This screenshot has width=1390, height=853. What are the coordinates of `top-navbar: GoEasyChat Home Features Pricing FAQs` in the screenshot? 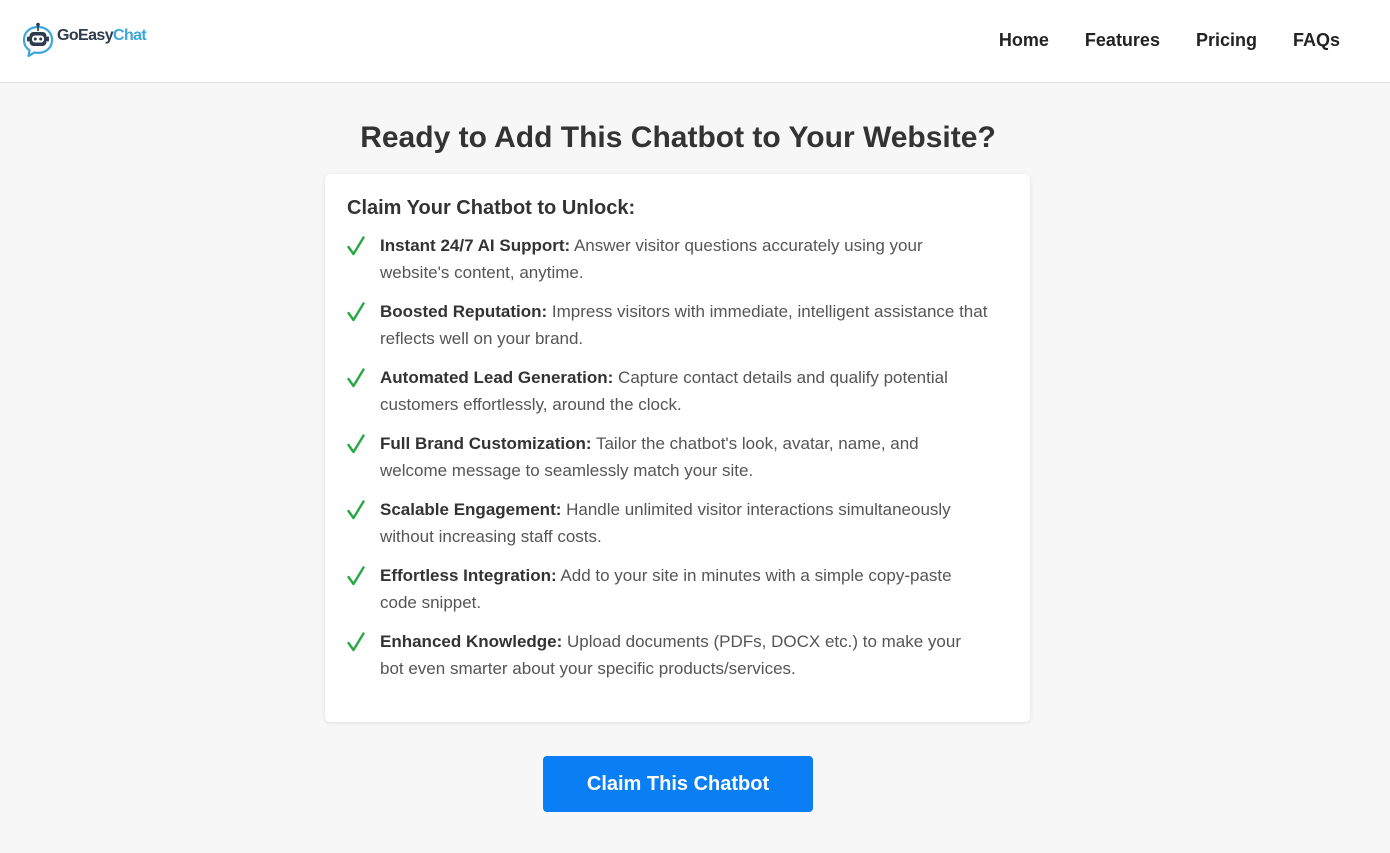 It's located at (695, 41).